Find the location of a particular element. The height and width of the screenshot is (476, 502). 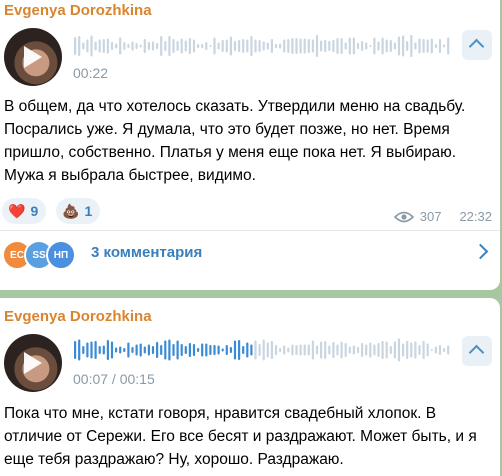

comments-row: ЕС SS НП 3 комментария is located at coordinates (250, 257).